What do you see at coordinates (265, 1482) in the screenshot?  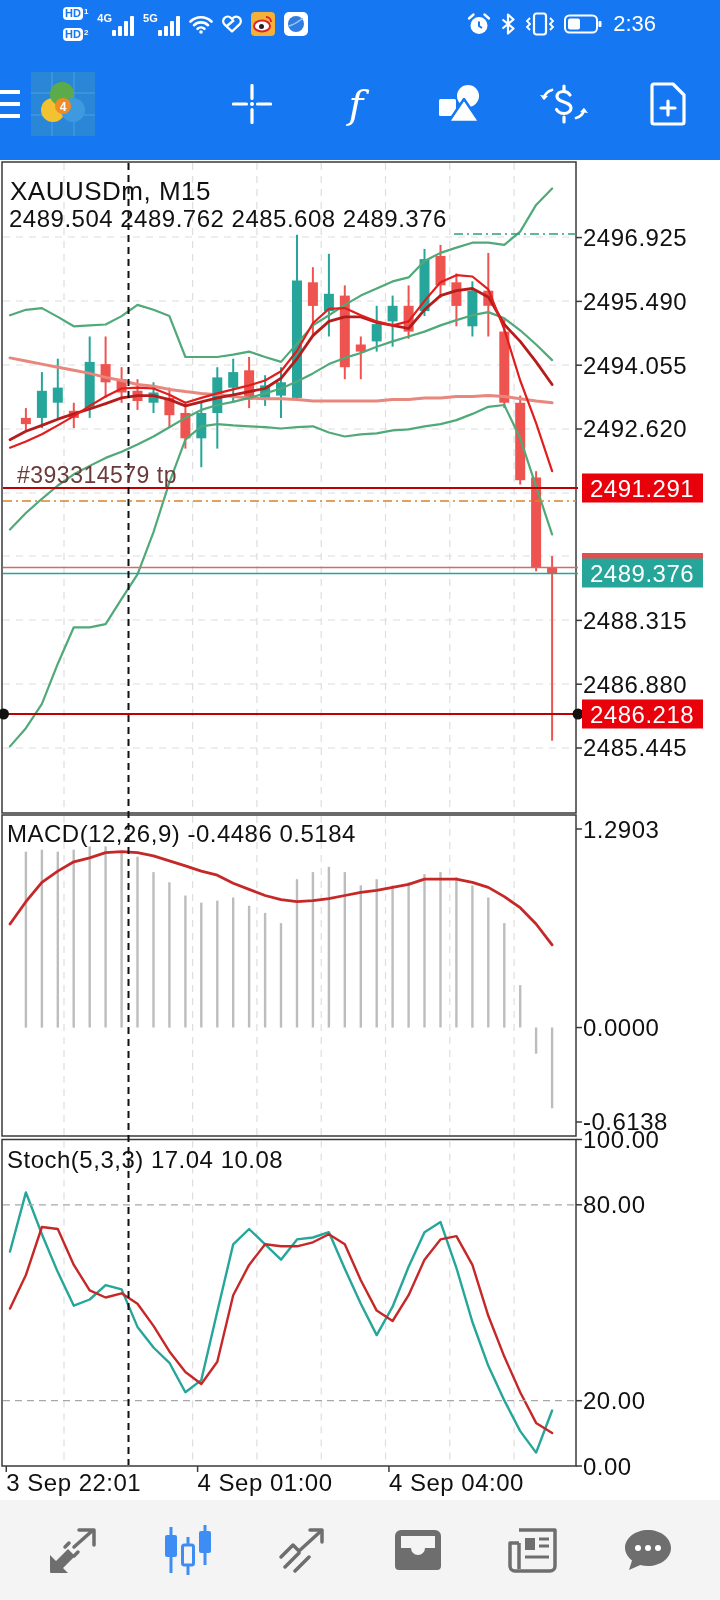 I see `time-label: 4 Sep 01:00` at bounding box center [265, 1482].